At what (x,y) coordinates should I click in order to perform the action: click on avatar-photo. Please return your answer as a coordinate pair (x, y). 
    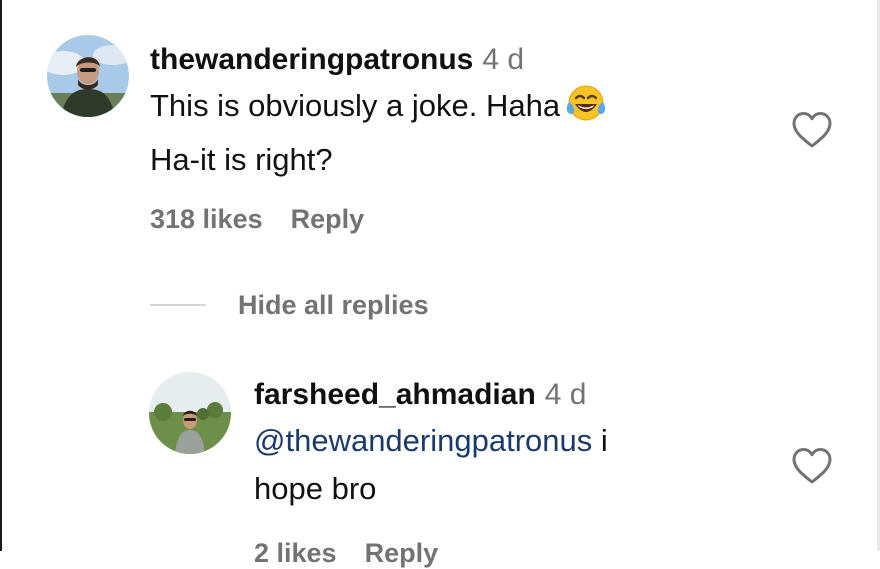
    Looking at the image, I should click on (88, 76).